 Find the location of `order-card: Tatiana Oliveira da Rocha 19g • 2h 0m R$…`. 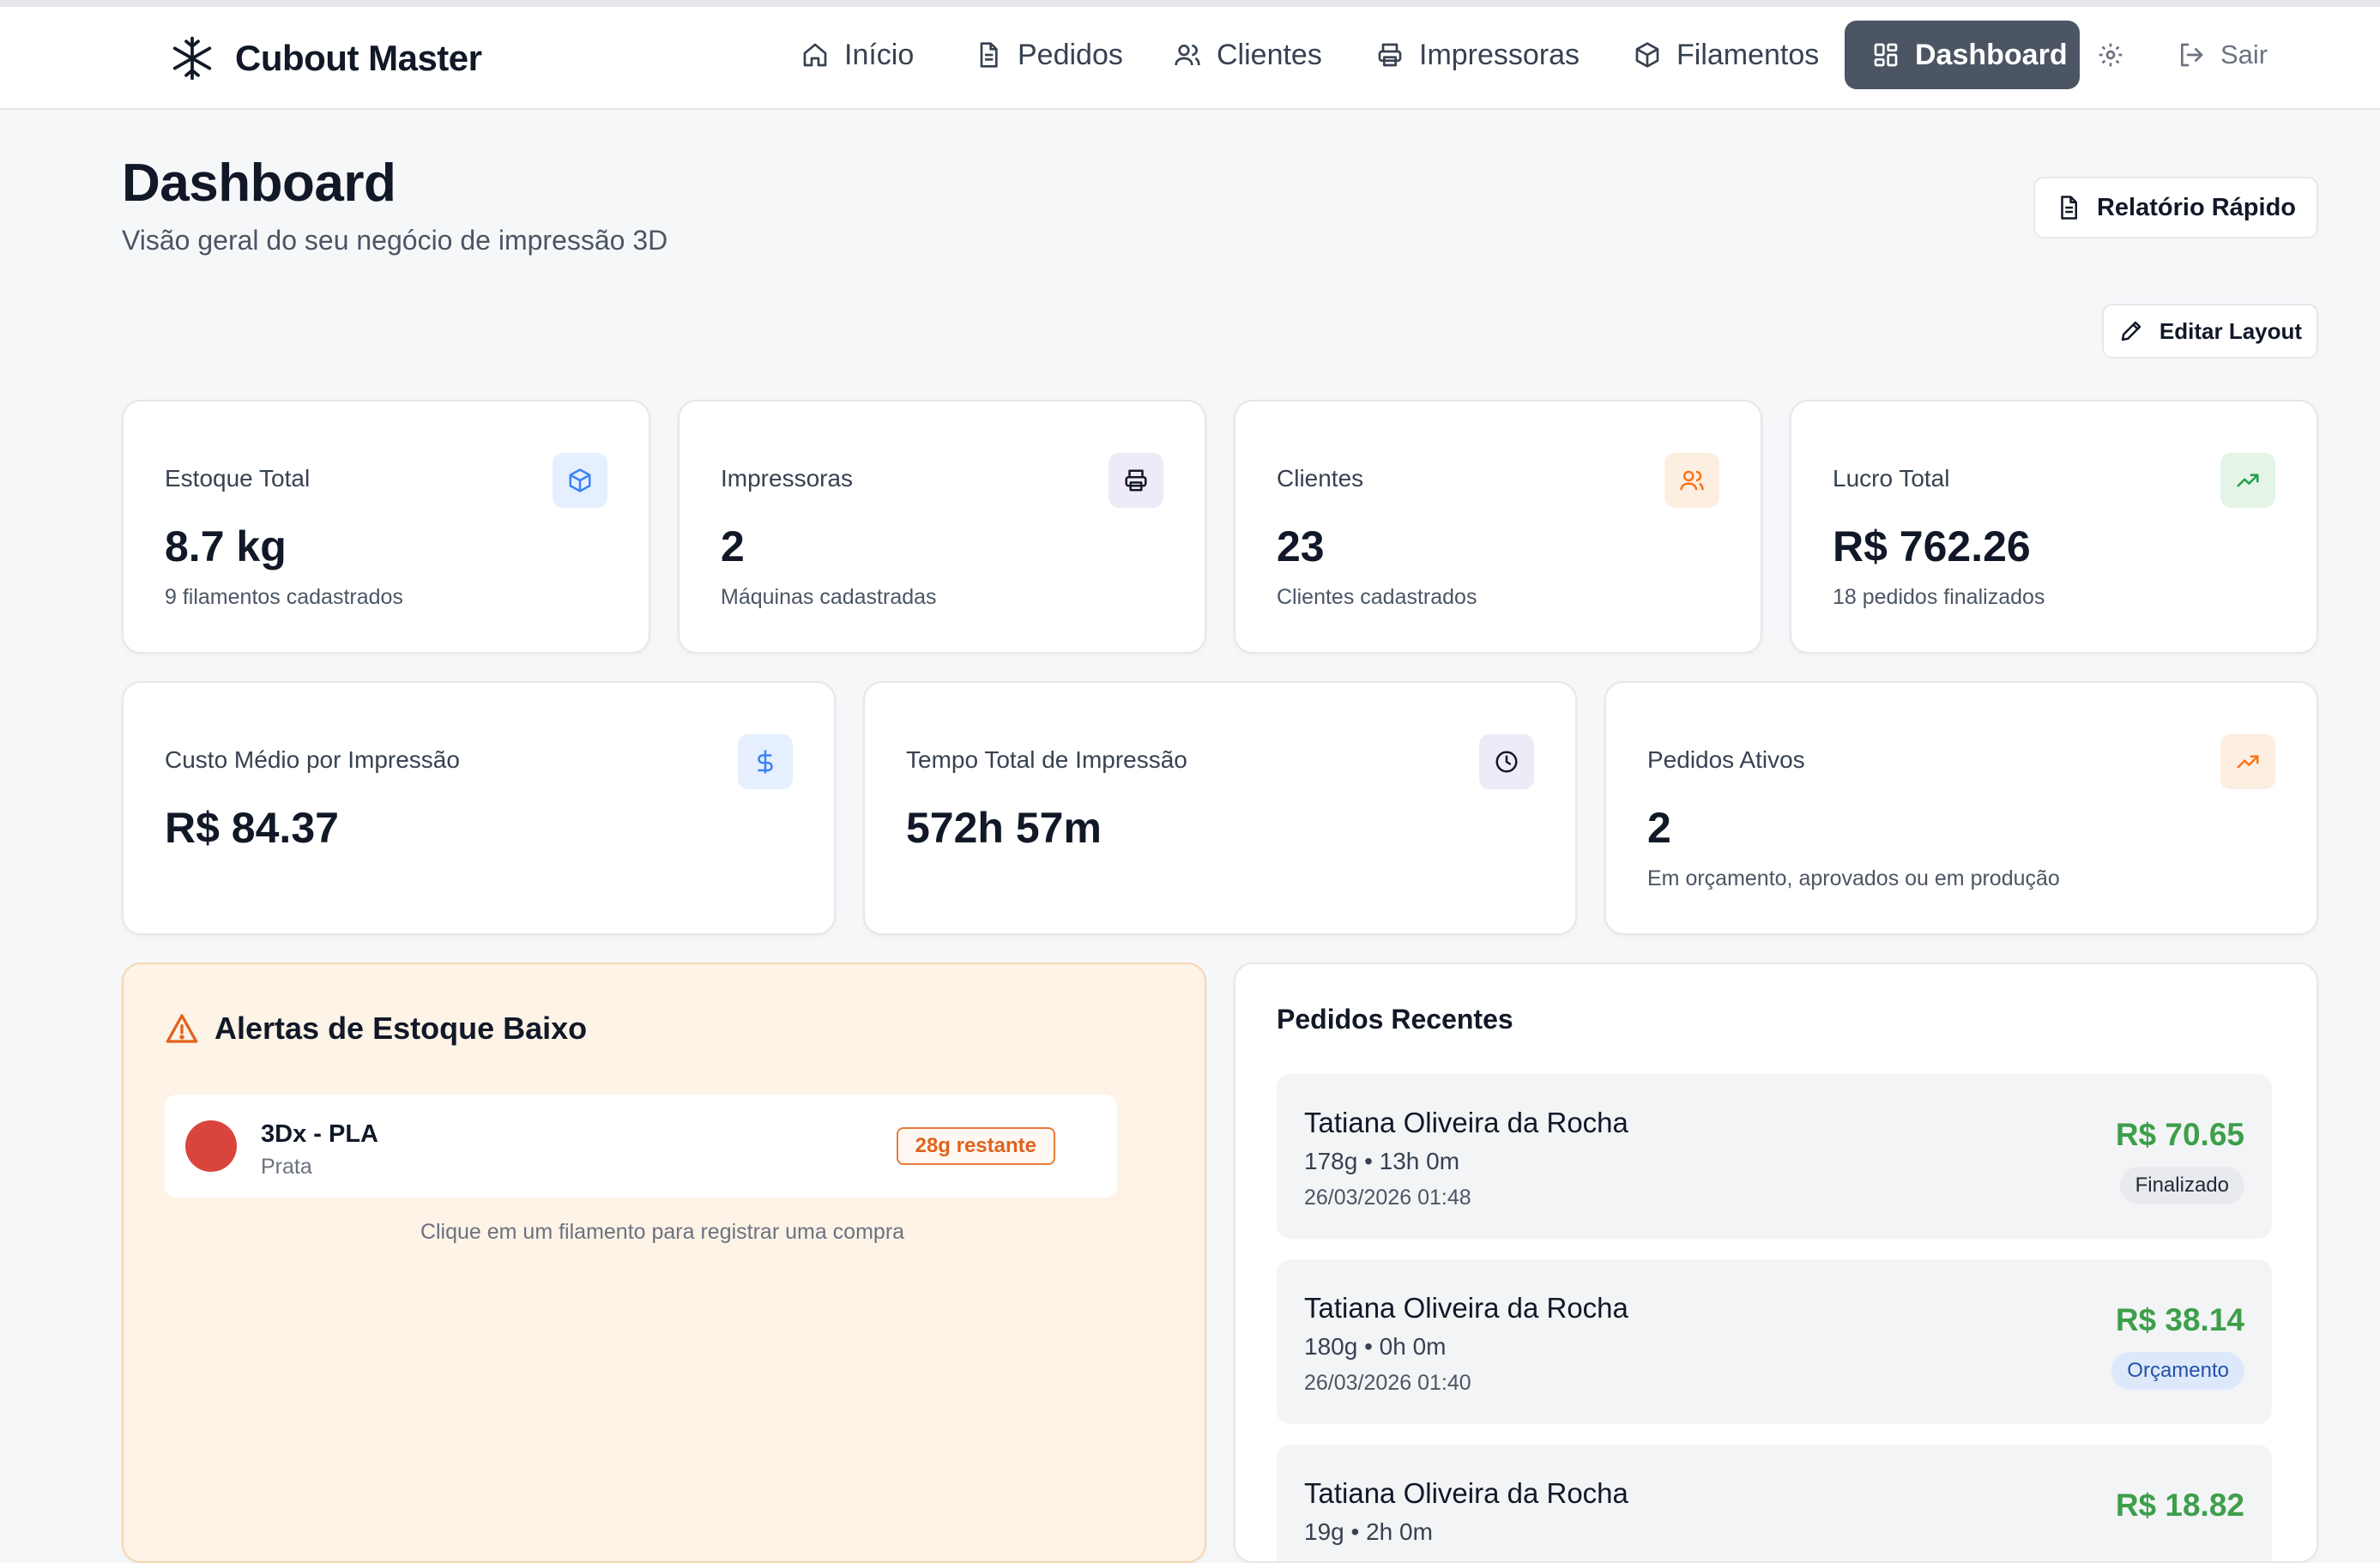

order-card: Tatiana Oliveira da Rocha 19g • 2h 0m R$… is located at coordinates (1774, 1503).